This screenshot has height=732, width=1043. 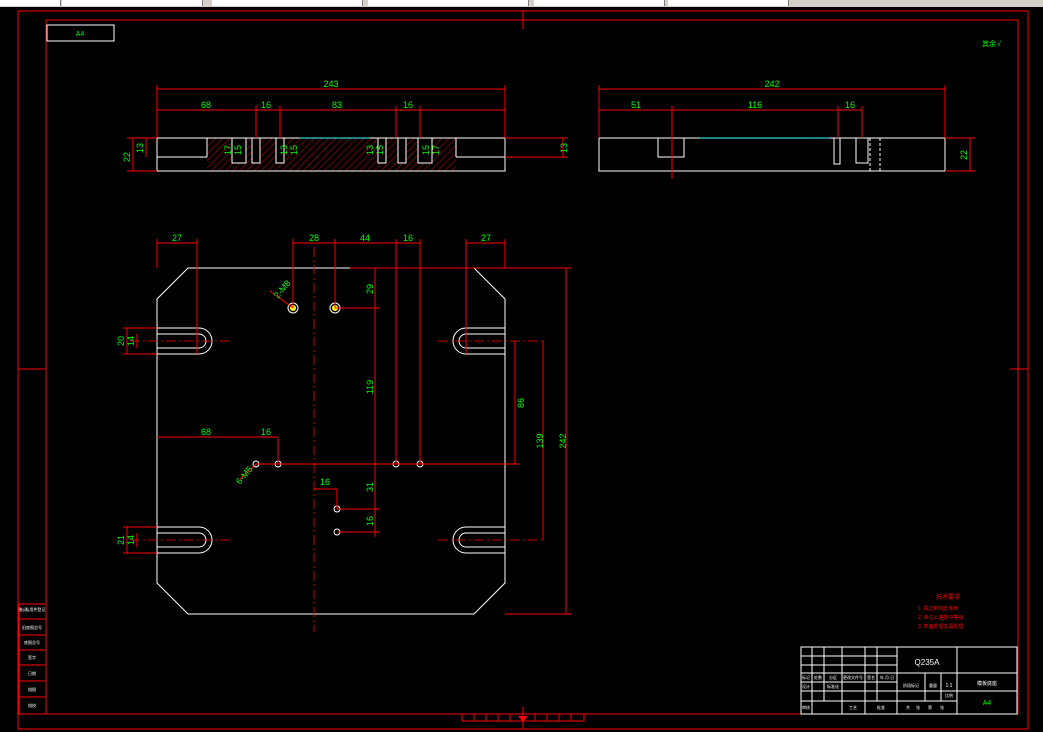 What do you see at coordinates (370, 387) in the screenshot?
I see `dim-119: 119` at bounding box center [370, 387].